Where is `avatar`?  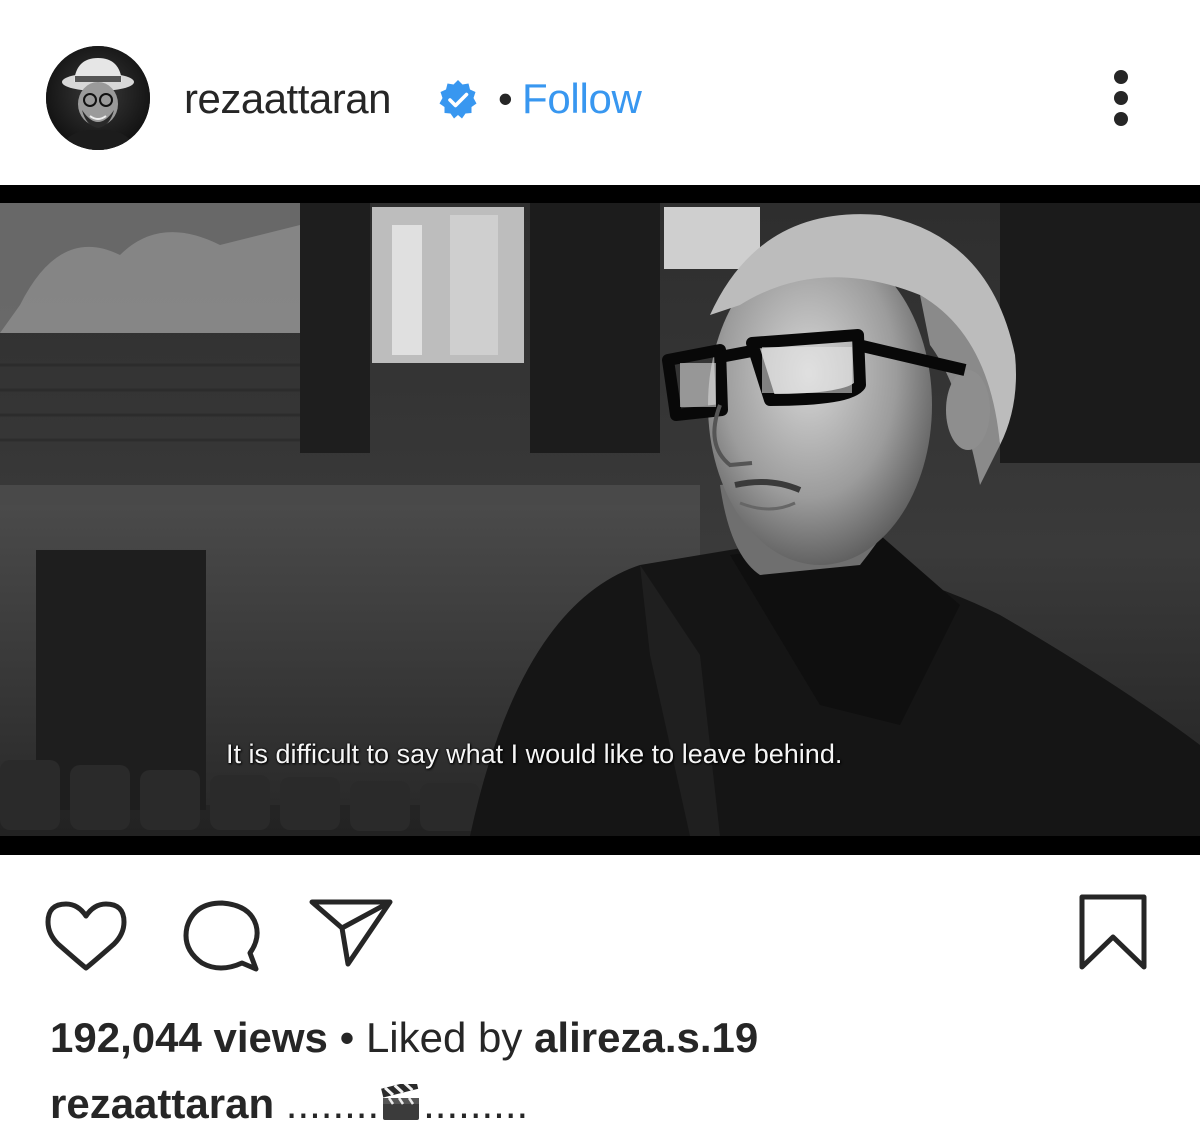
avatar is located at coordinates (98, 98).